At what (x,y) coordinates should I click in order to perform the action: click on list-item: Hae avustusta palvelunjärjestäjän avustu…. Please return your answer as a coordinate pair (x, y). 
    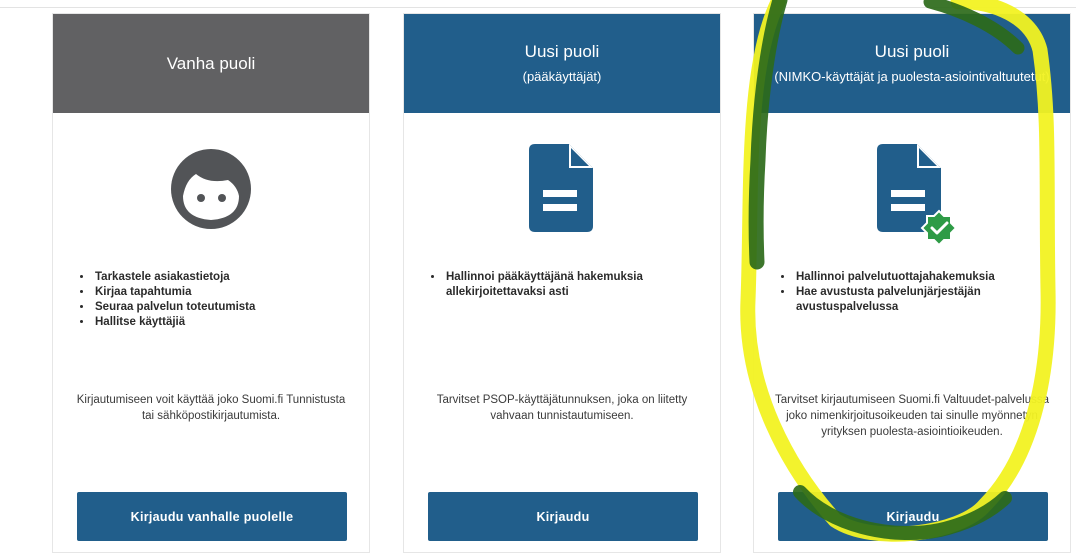
    Looking at the image, I should click on (920, 300).